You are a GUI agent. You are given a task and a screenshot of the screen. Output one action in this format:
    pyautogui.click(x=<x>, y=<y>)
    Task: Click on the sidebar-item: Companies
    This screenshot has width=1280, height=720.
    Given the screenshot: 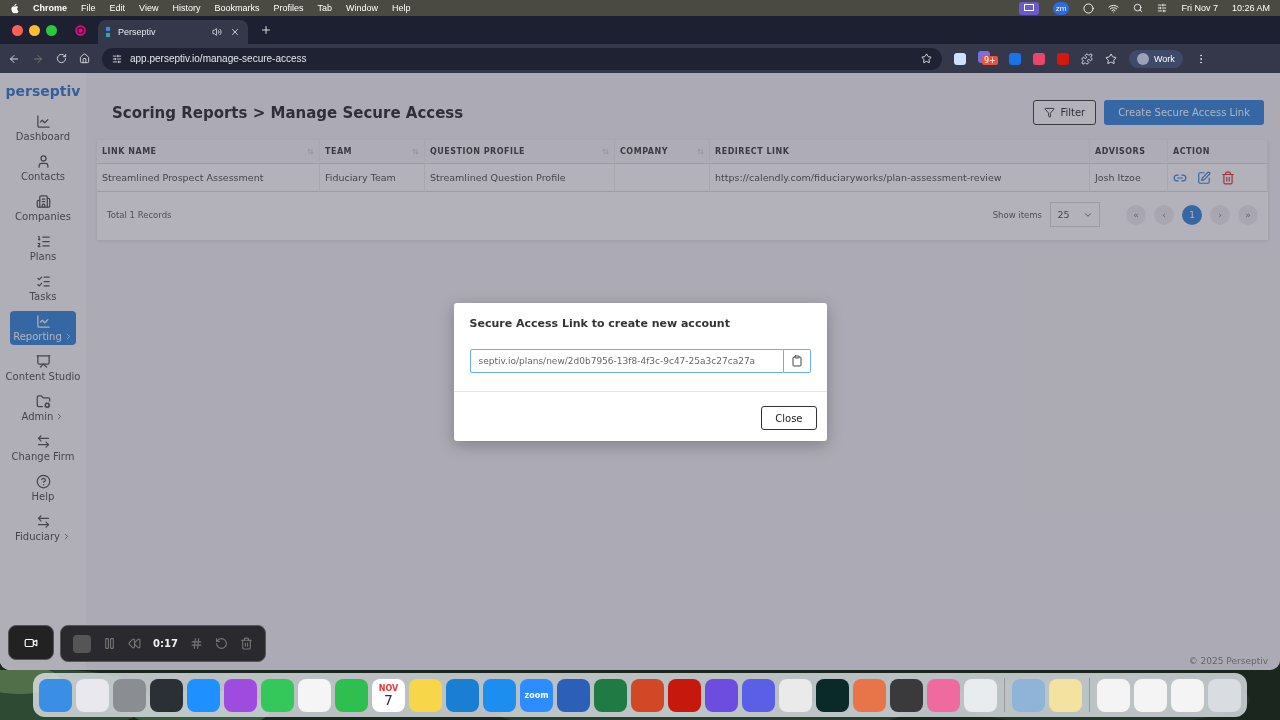 What is the action you would take?
    pyautogui.click(x=43, y=208)
    